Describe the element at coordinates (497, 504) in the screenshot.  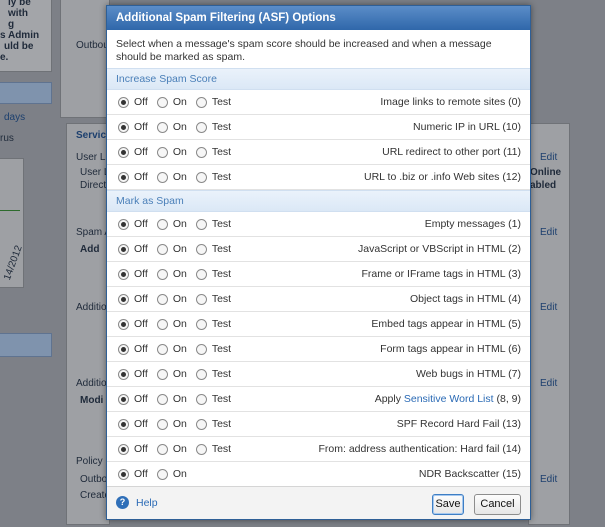
I see `cancel-button: Cancel` at that location.